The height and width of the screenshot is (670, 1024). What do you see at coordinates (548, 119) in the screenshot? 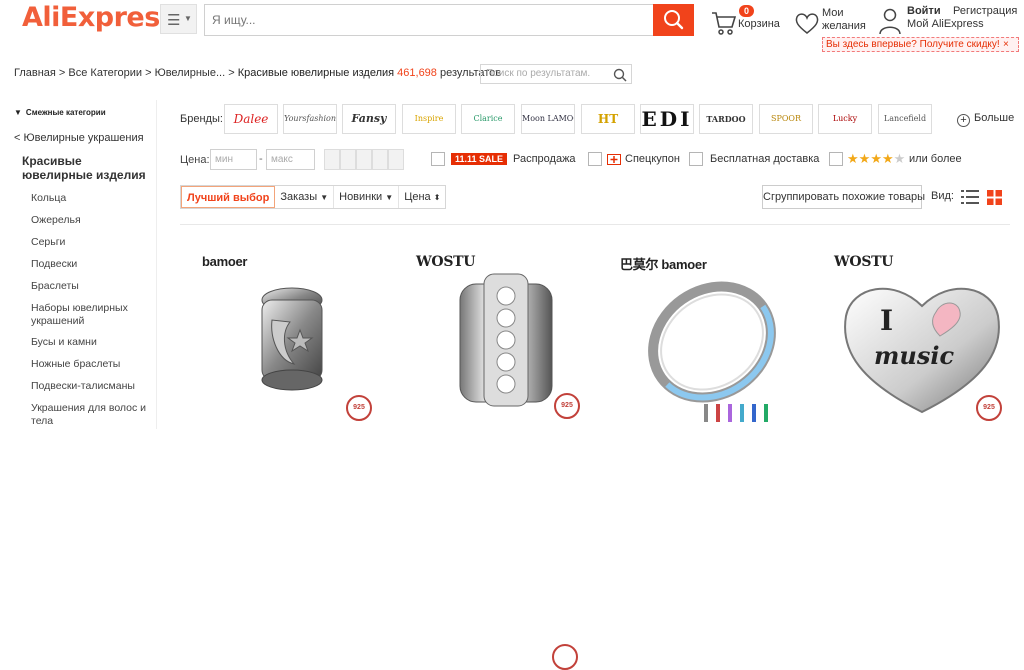
I see `brand-logo-lamoon: Moon LAMOON` at bounding box center [548, 119].